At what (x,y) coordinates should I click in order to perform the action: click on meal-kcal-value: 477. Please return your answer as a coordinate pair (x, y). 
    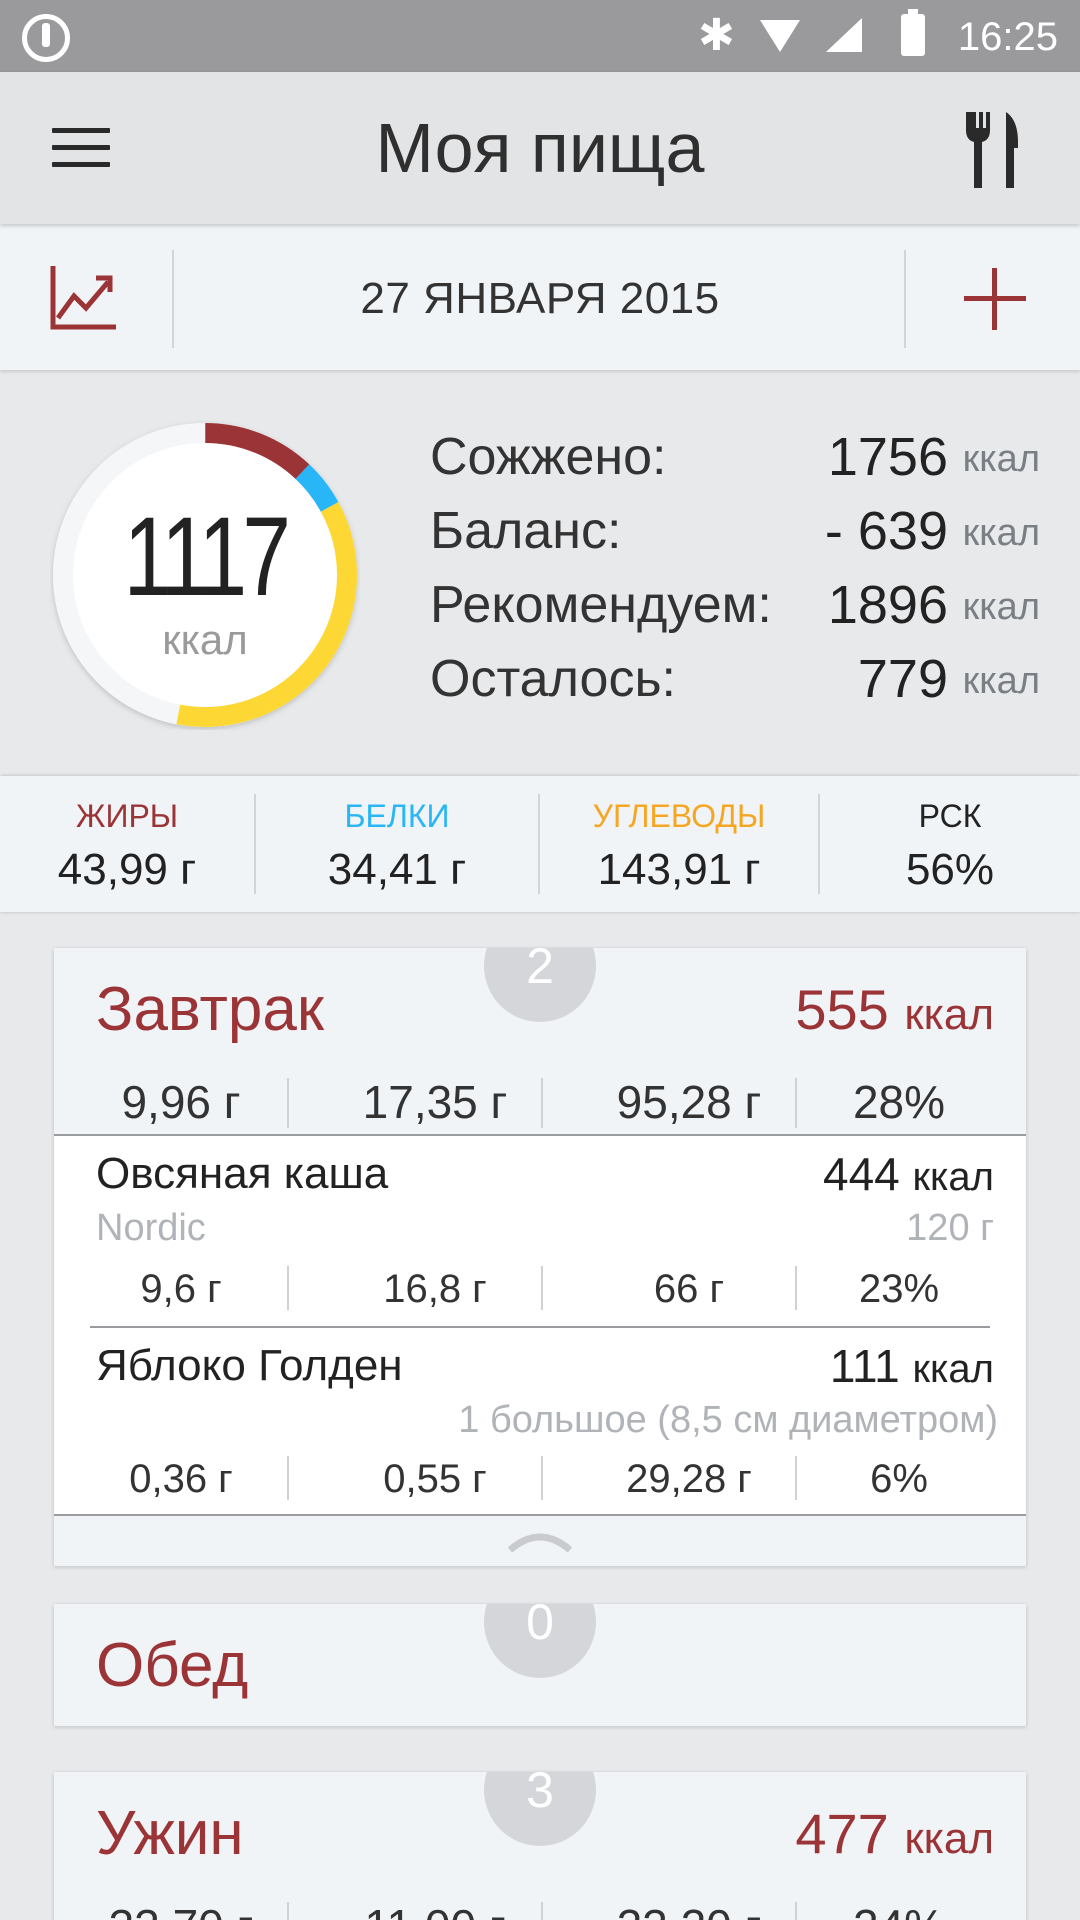
    Looking at the image, I should click on (842, 1833).